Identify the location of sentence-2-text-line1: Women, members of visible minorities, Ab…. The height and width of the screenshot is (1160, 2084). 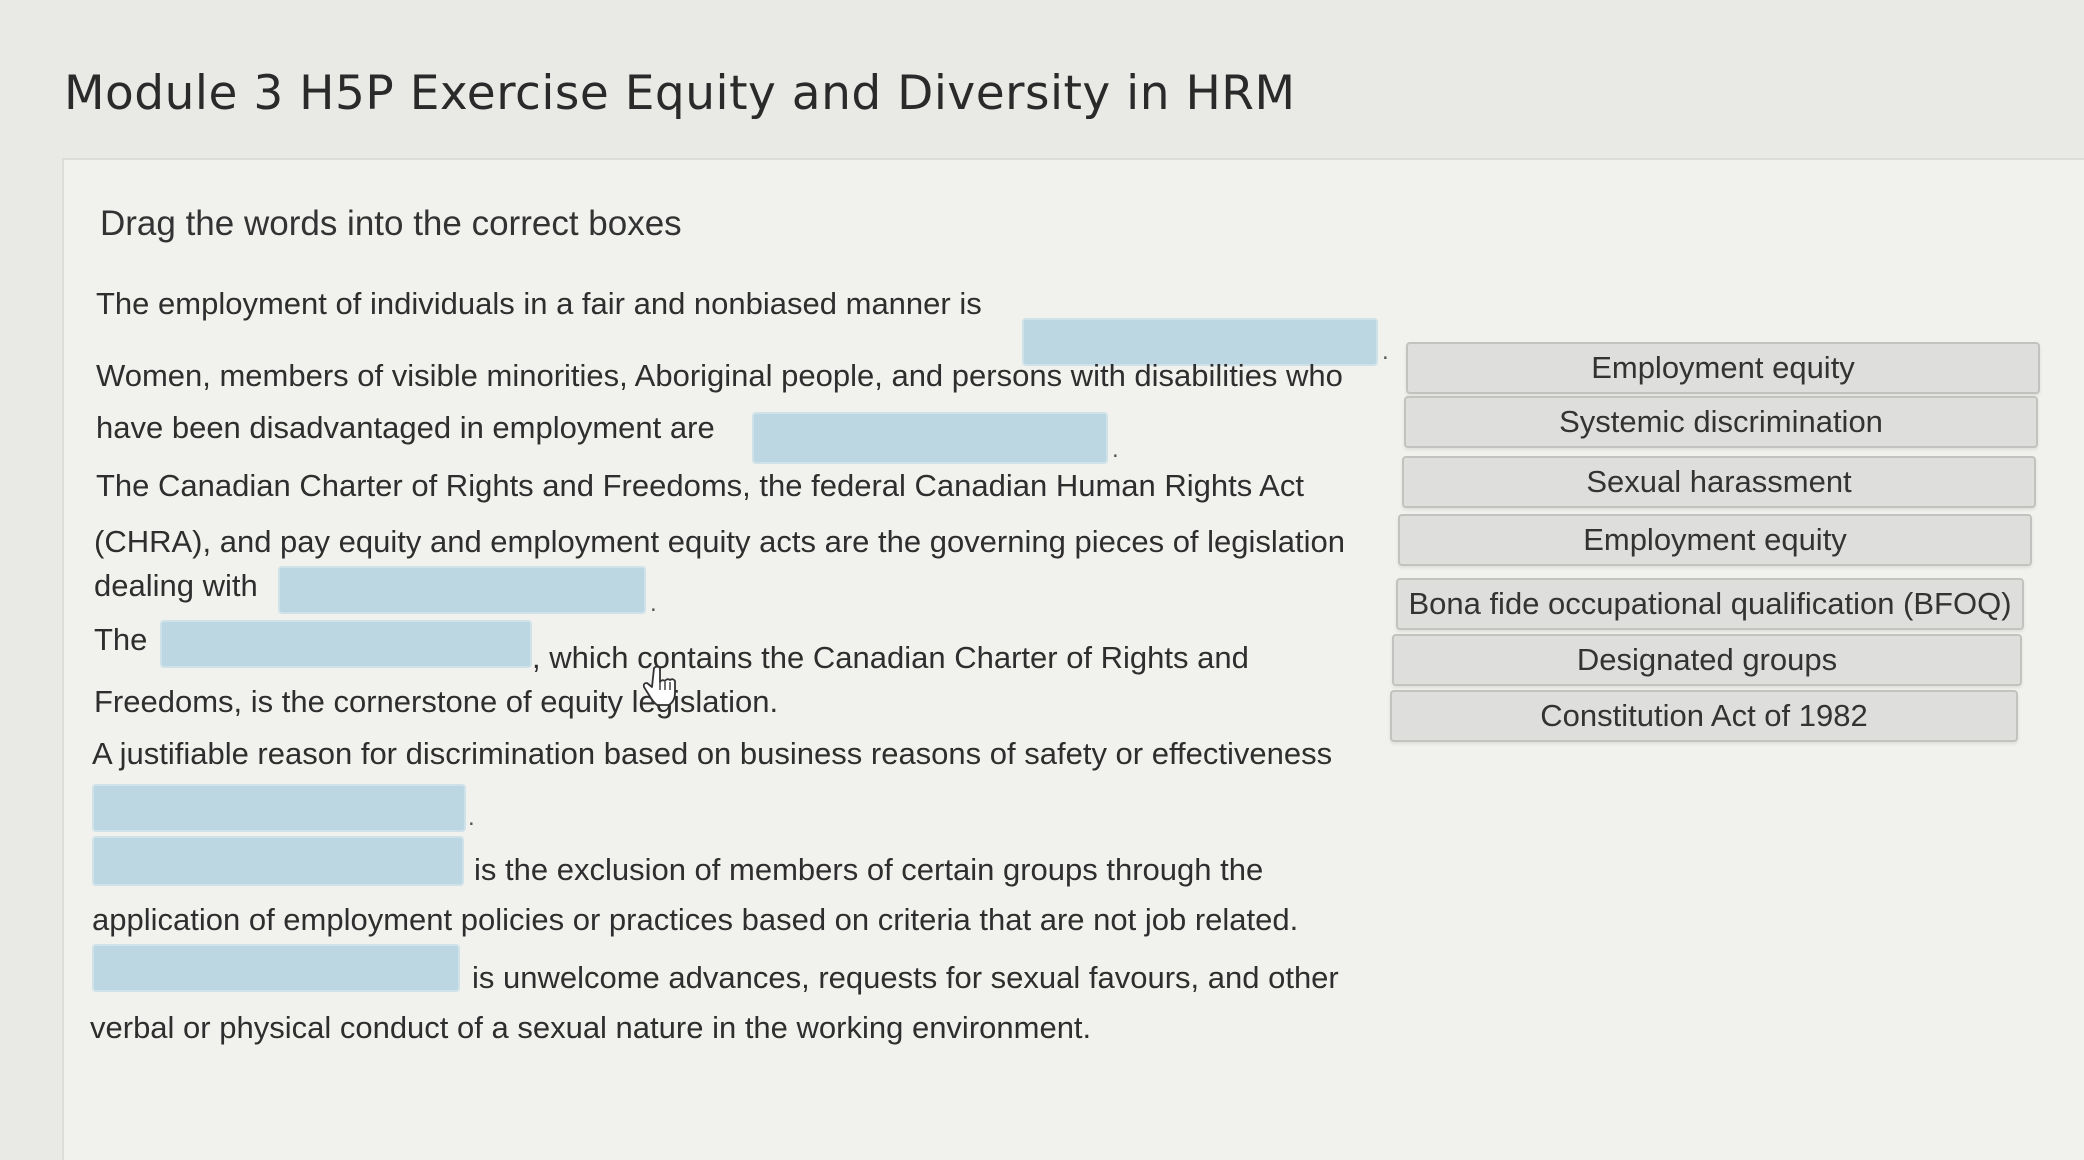
(719, 375).